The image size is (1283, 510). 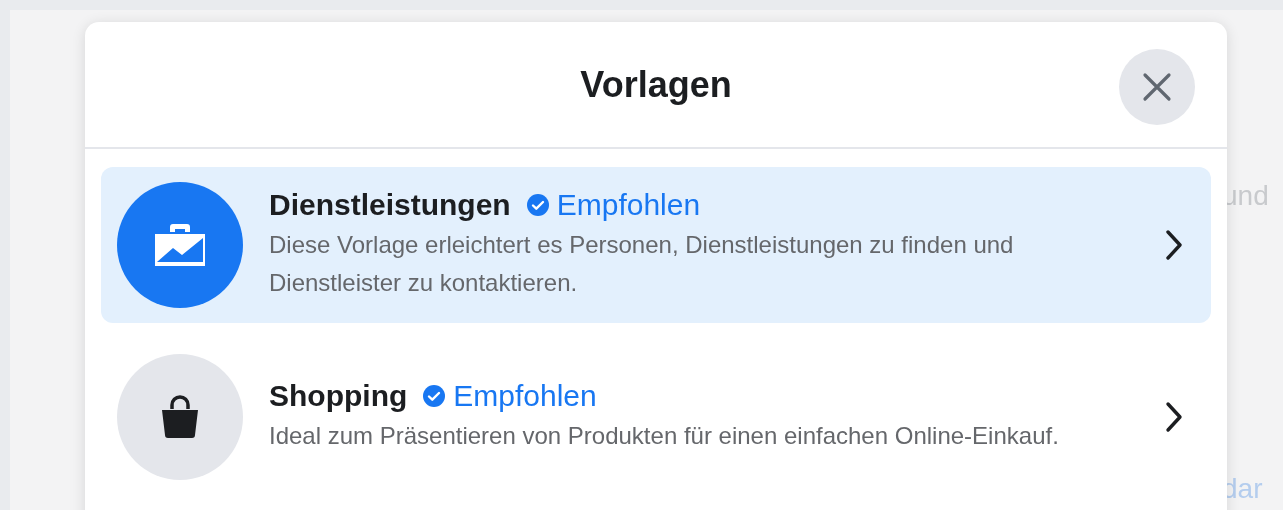 What do you see at coordinates (338, 396) in the screenshot?
I see `template-name: Shopping` at bounding box center [338, 396].